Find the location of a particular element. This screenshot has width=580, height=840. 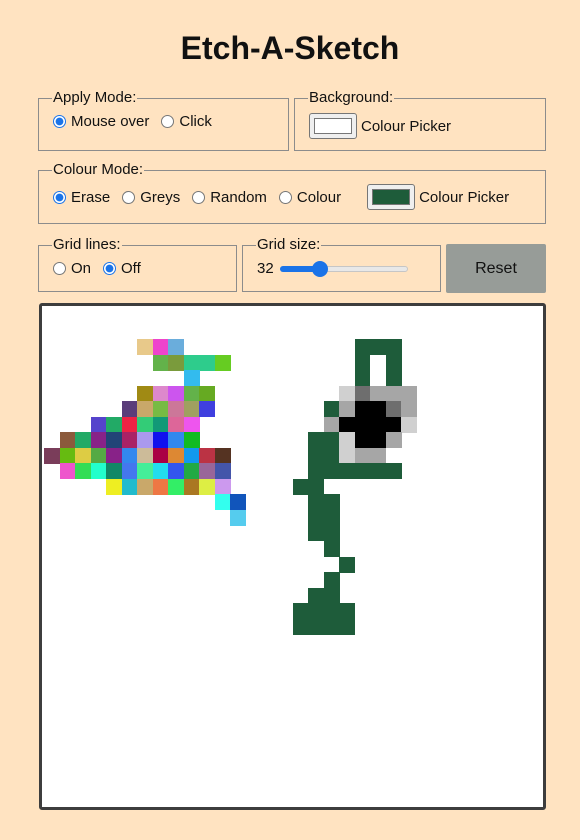

background-colour-picker is located at coordinates (333, 126).